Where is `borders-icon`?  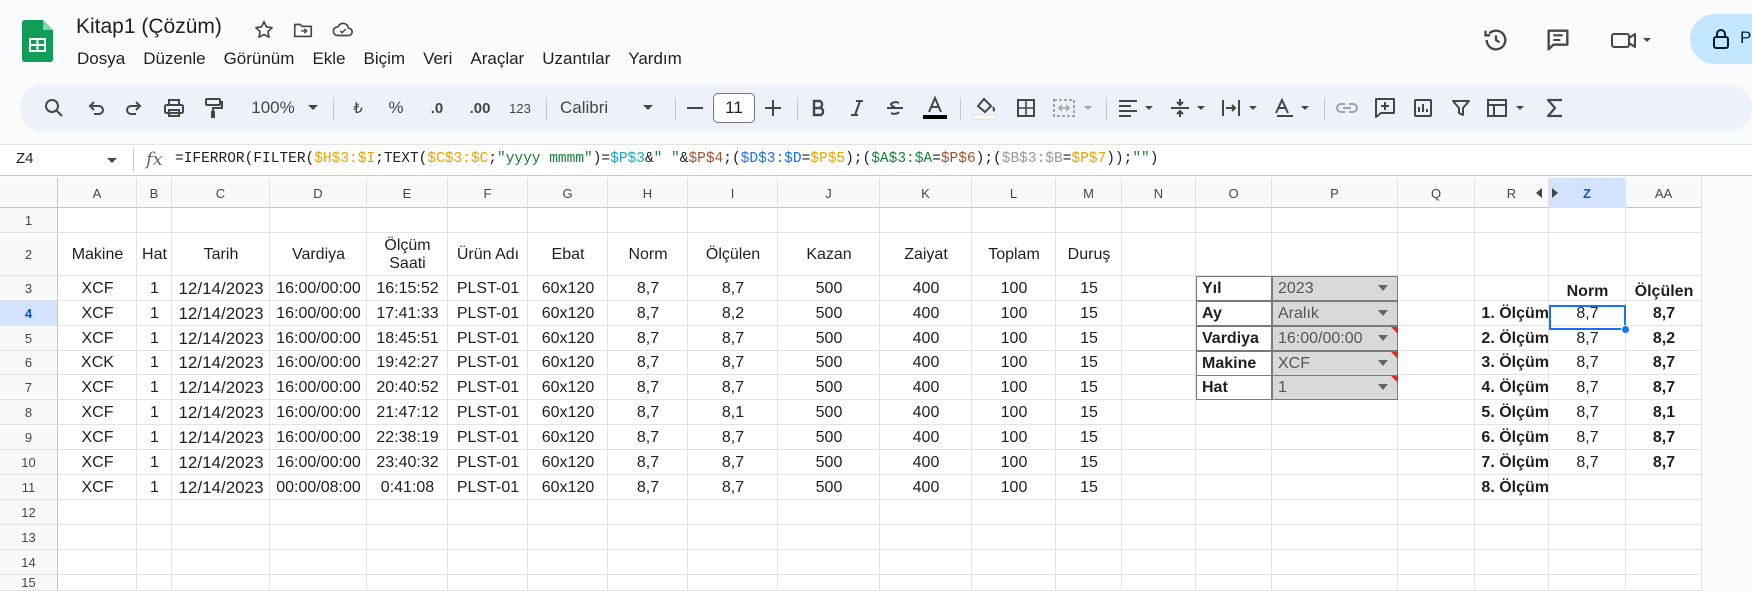
borders-icon is located at coordinates (1026, 108).